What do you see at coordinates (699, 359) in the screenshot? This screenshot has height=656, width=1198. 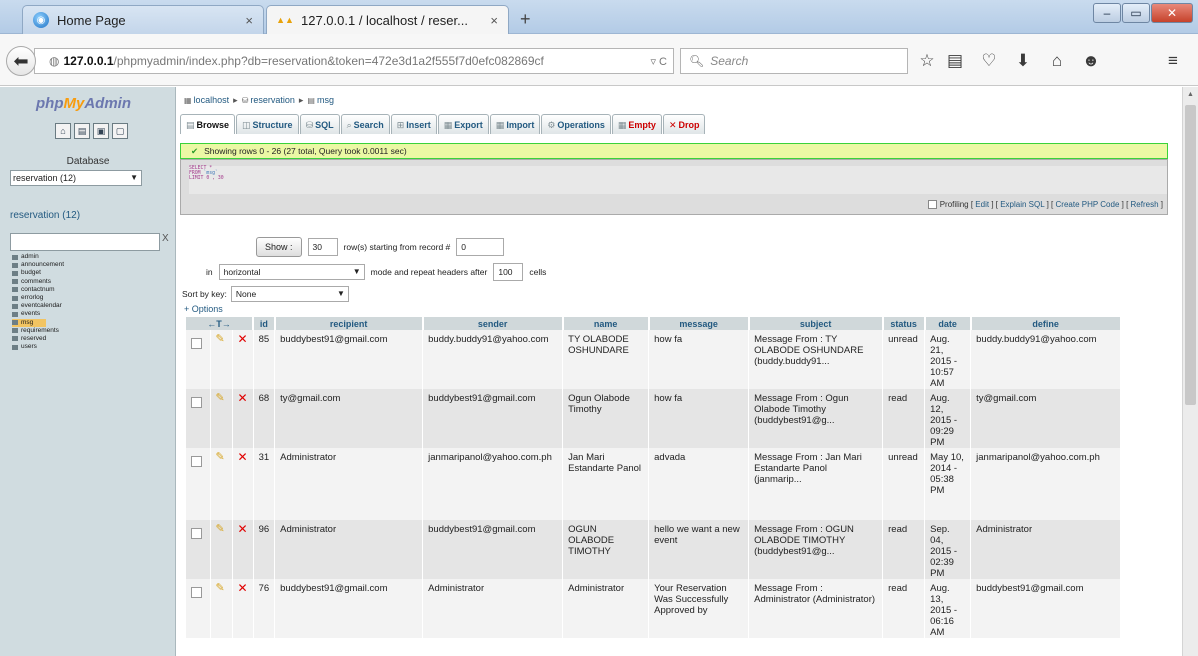 I see `cell-message: how fa` at bounding box center [699, 359].